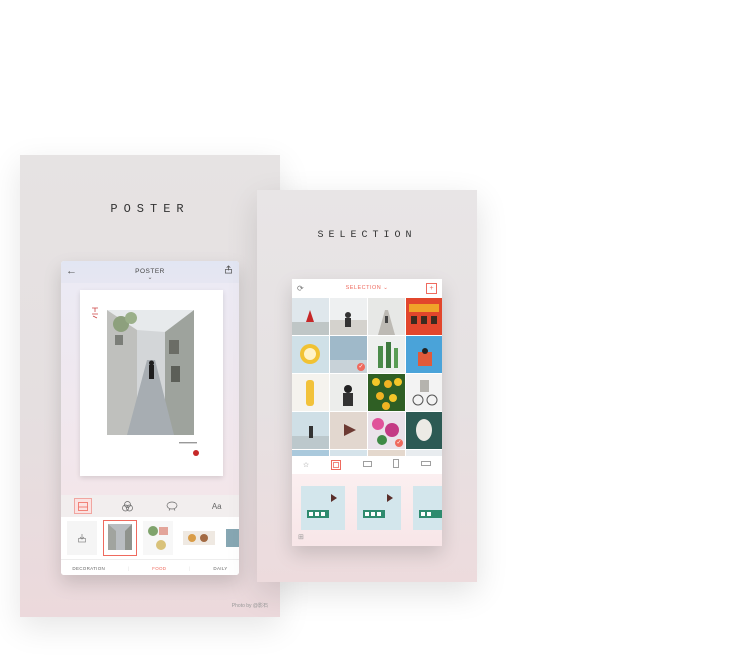  What do you see at coordinates (220, 568) in the screenshot?
I see `tab-daily: DAILY` at bounding box center [220, 568].